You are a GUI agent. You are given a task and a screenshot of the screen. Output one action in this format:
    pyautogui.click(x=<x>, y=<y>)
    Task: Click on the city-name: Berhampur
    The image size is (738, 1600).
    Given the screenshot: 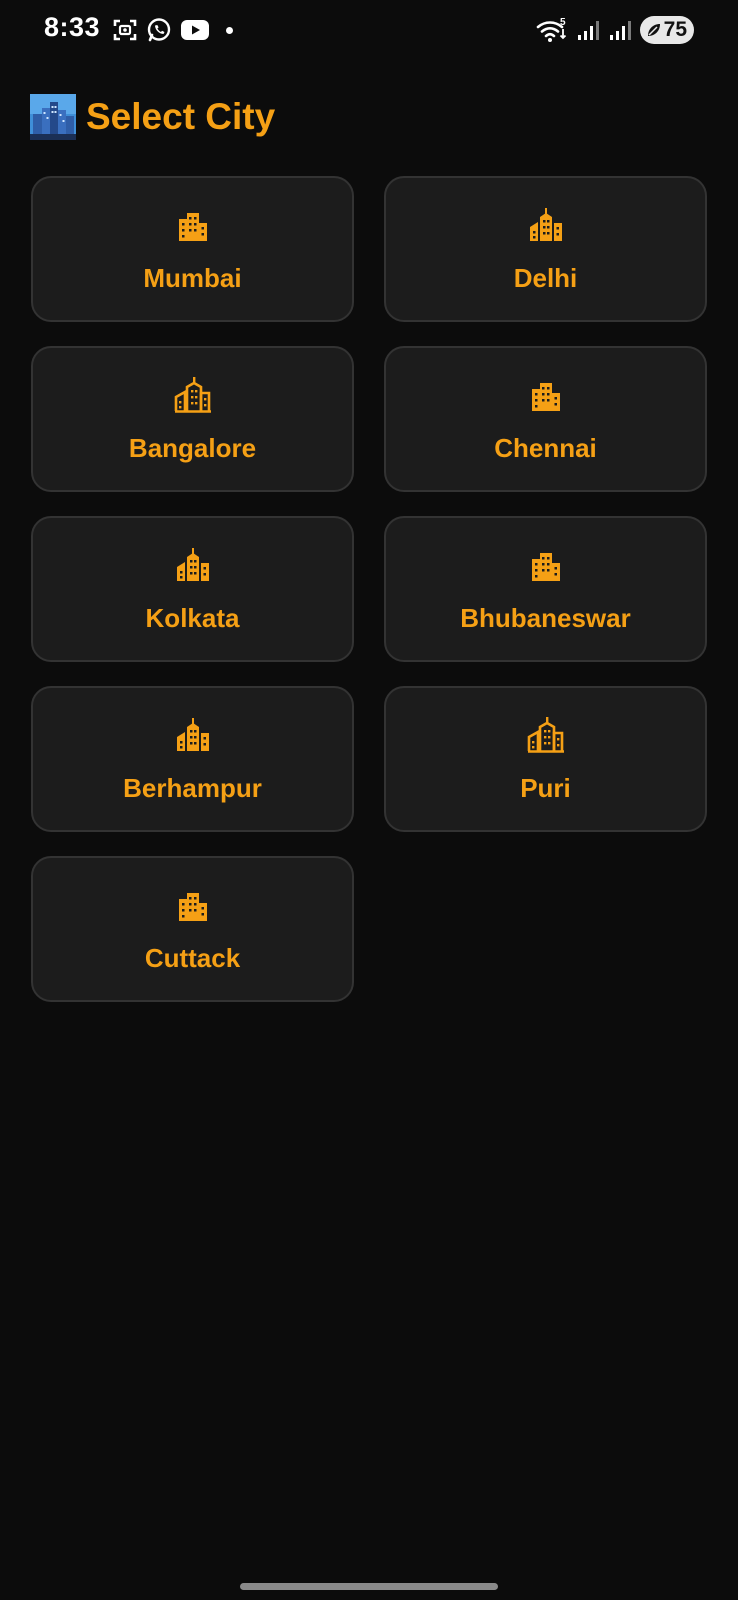 What is the action you would take?
    pyautogui.click(x=192, y=787)
    